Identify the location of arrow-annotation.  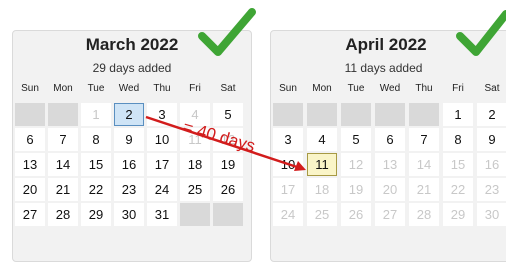
(225, 143).